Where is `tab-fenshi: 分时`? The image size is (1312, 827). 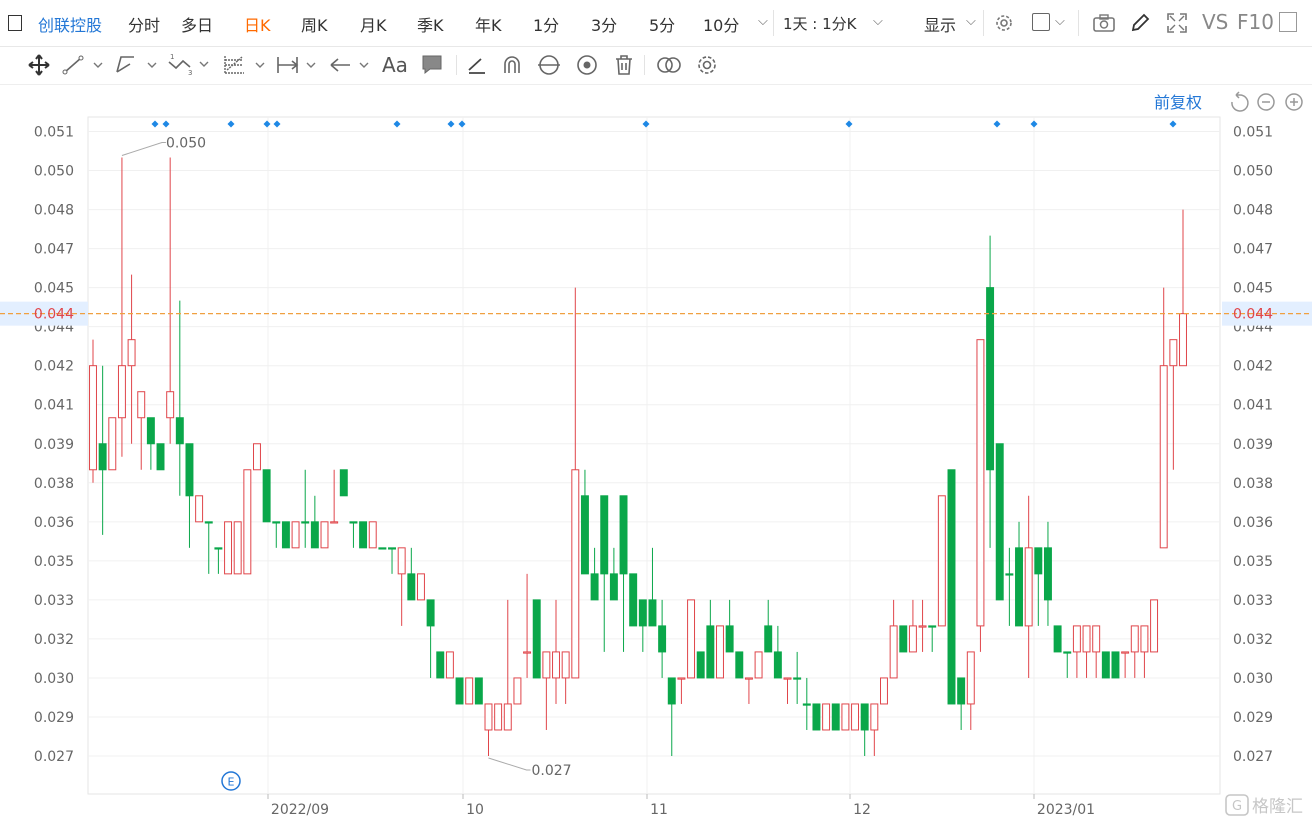
tab-fenshi: 分时 is located at coordinates (144, 24).